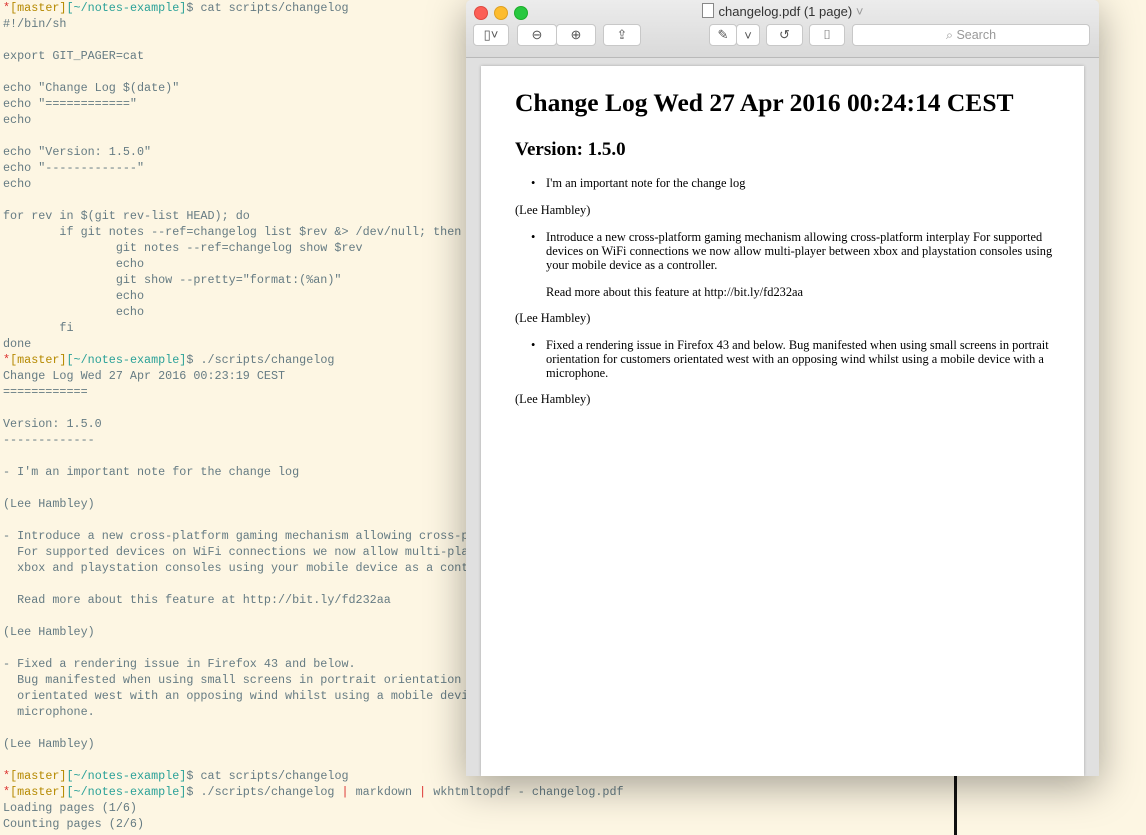 This screenshot has width=1146, height=835. Describe the element at coordinates (491, 35) in the screenshot. I see `sidebar-toggle-button: ▯˅` at that location.